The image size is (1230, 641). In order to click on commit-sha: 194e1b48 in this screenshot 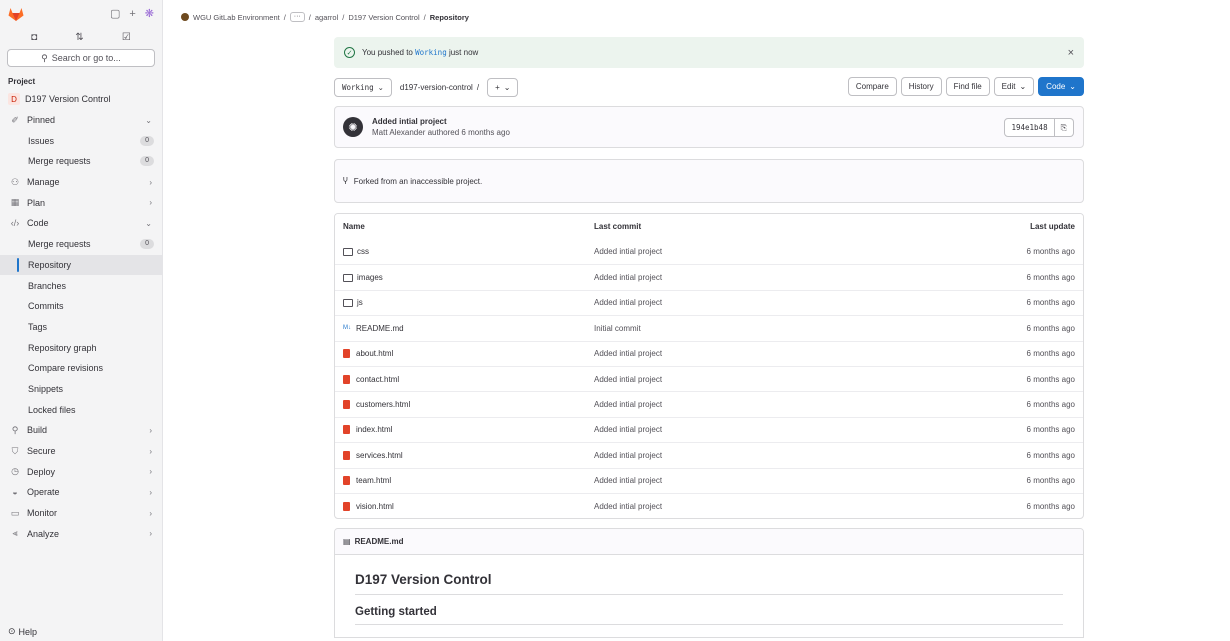, I will do `click(1029, 127)`.